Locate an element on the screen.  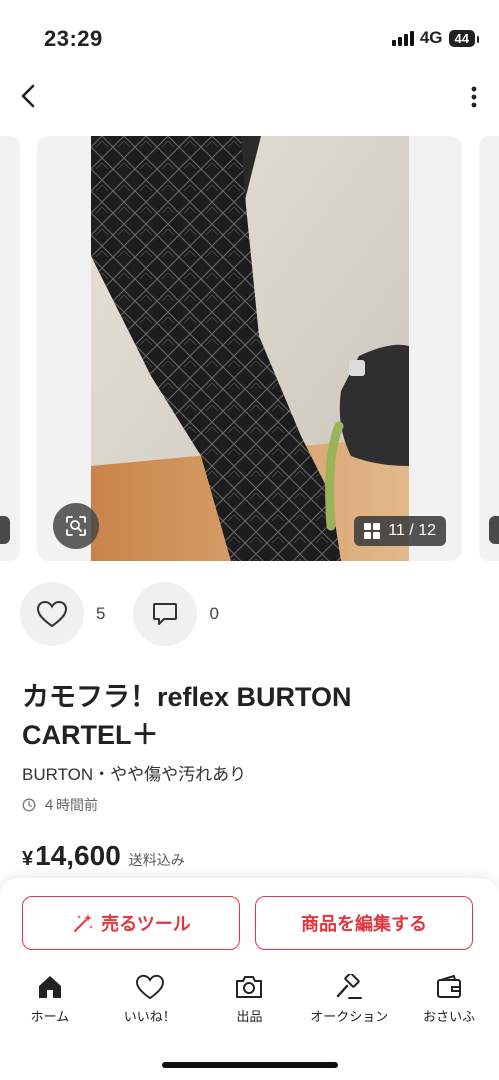
edit-item-button: 商品を編集する is located at coordinates (364, 923).